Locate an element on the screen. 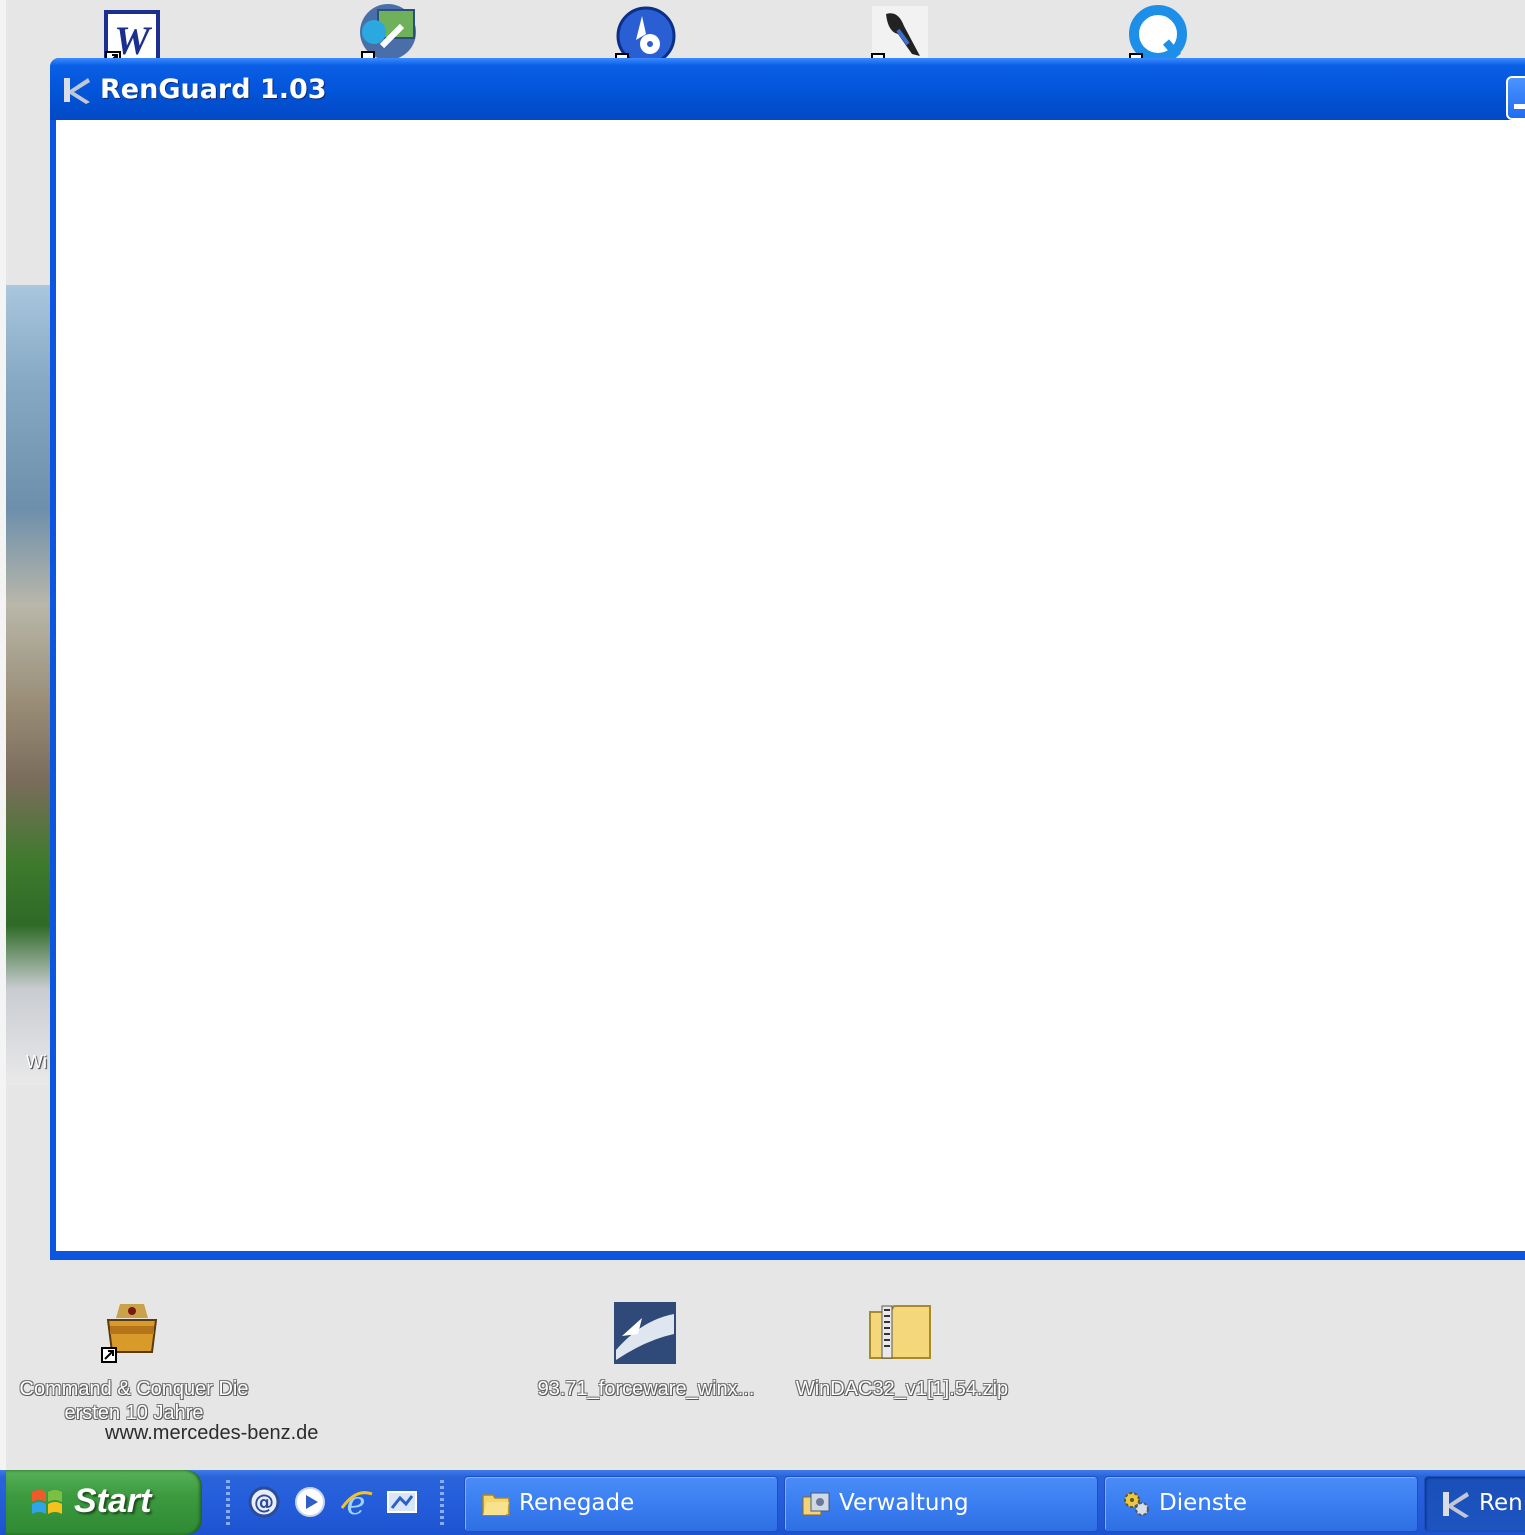  taskbar-button-label: Renegade is located at coordinates (577, 1503).